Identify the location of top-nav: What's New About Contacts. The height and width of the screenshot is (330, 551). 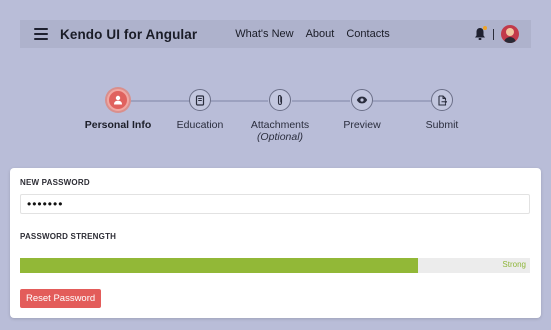
(312, 34).